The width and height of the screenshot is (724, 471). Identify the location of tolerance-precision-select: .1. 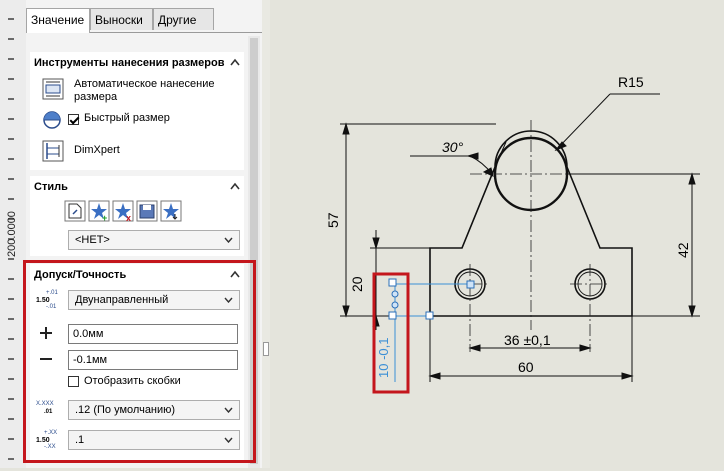
(154, 440).